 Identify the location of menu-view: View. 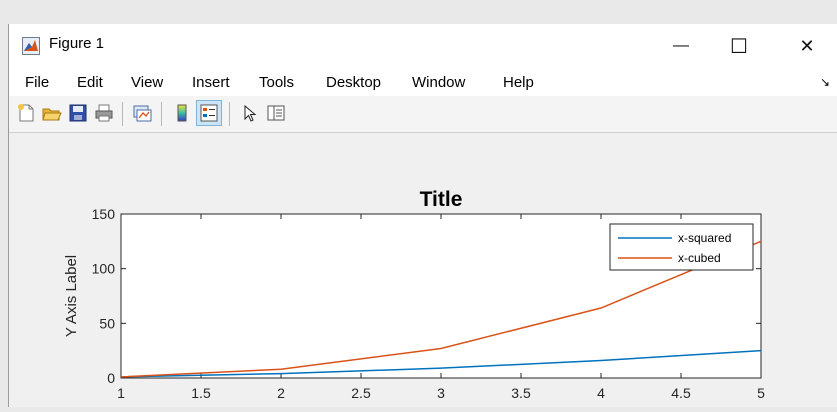
(147, 82).